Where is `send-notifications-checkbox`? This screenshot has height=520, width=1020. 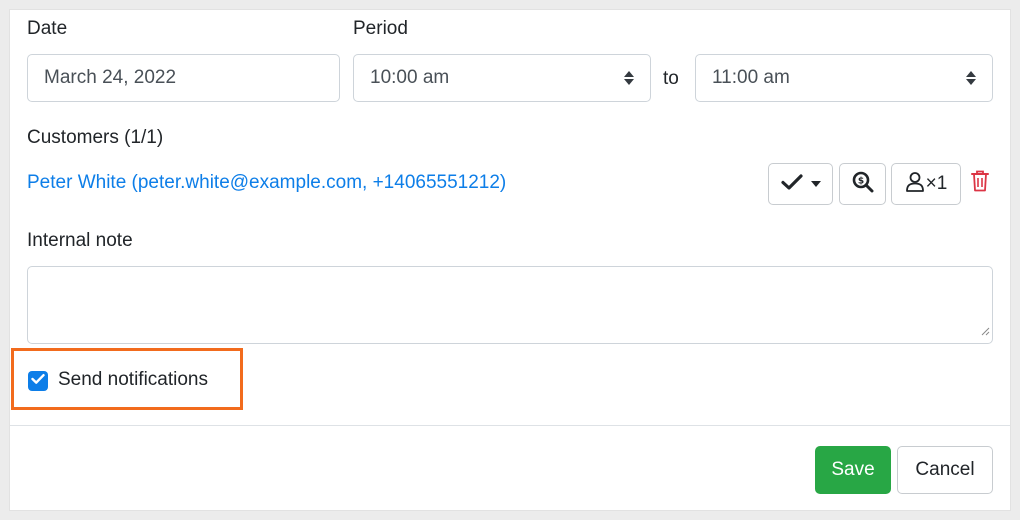
send-notifications-checkbox is located at coordinates (38, 381).